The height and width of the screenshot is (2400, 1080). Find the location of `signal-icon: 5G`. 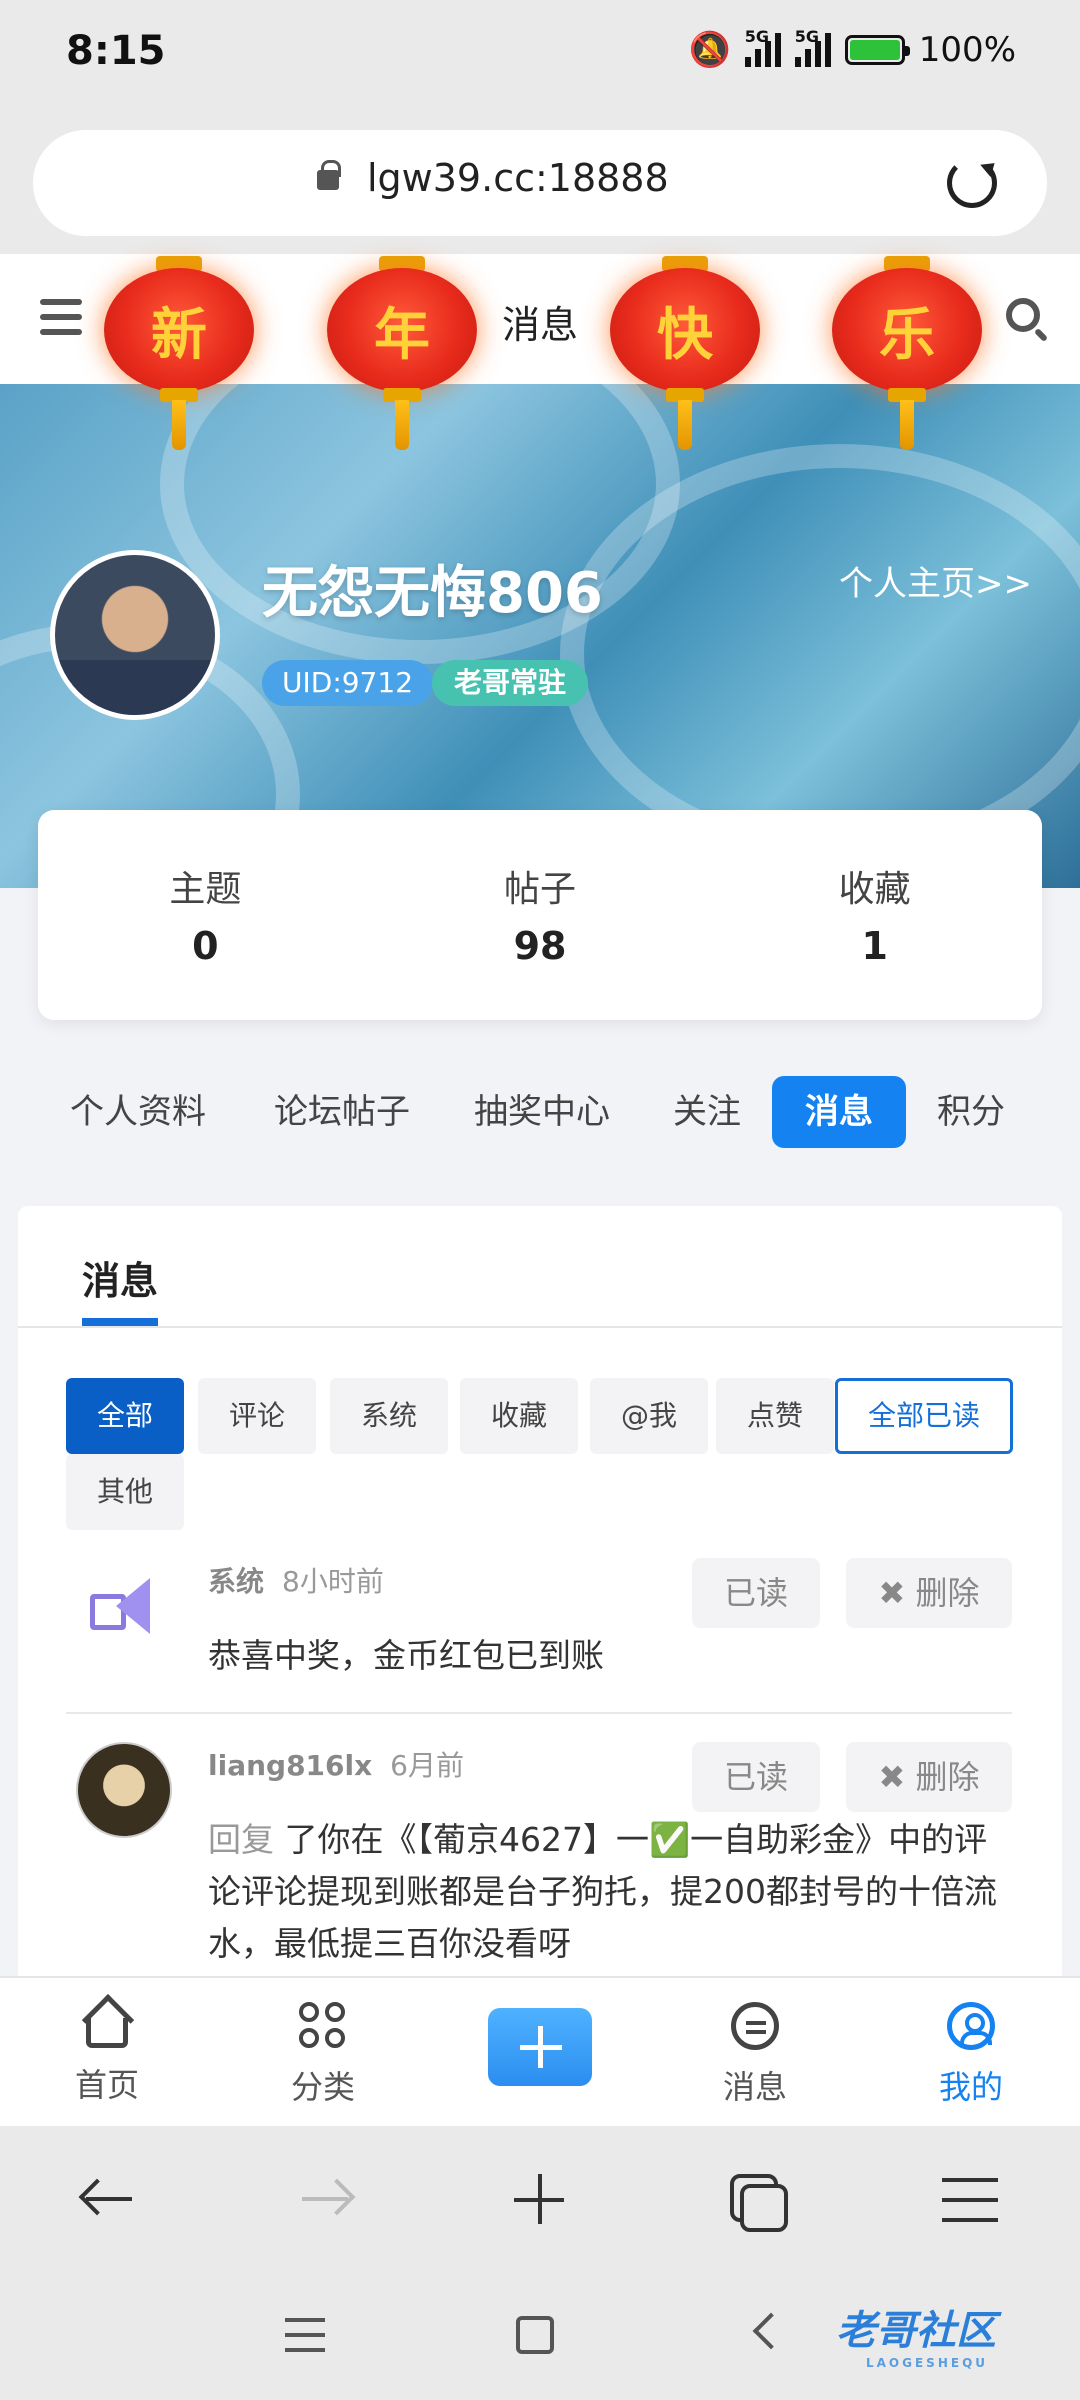

signal-icon: 5G is located at coordinates (762, 47).